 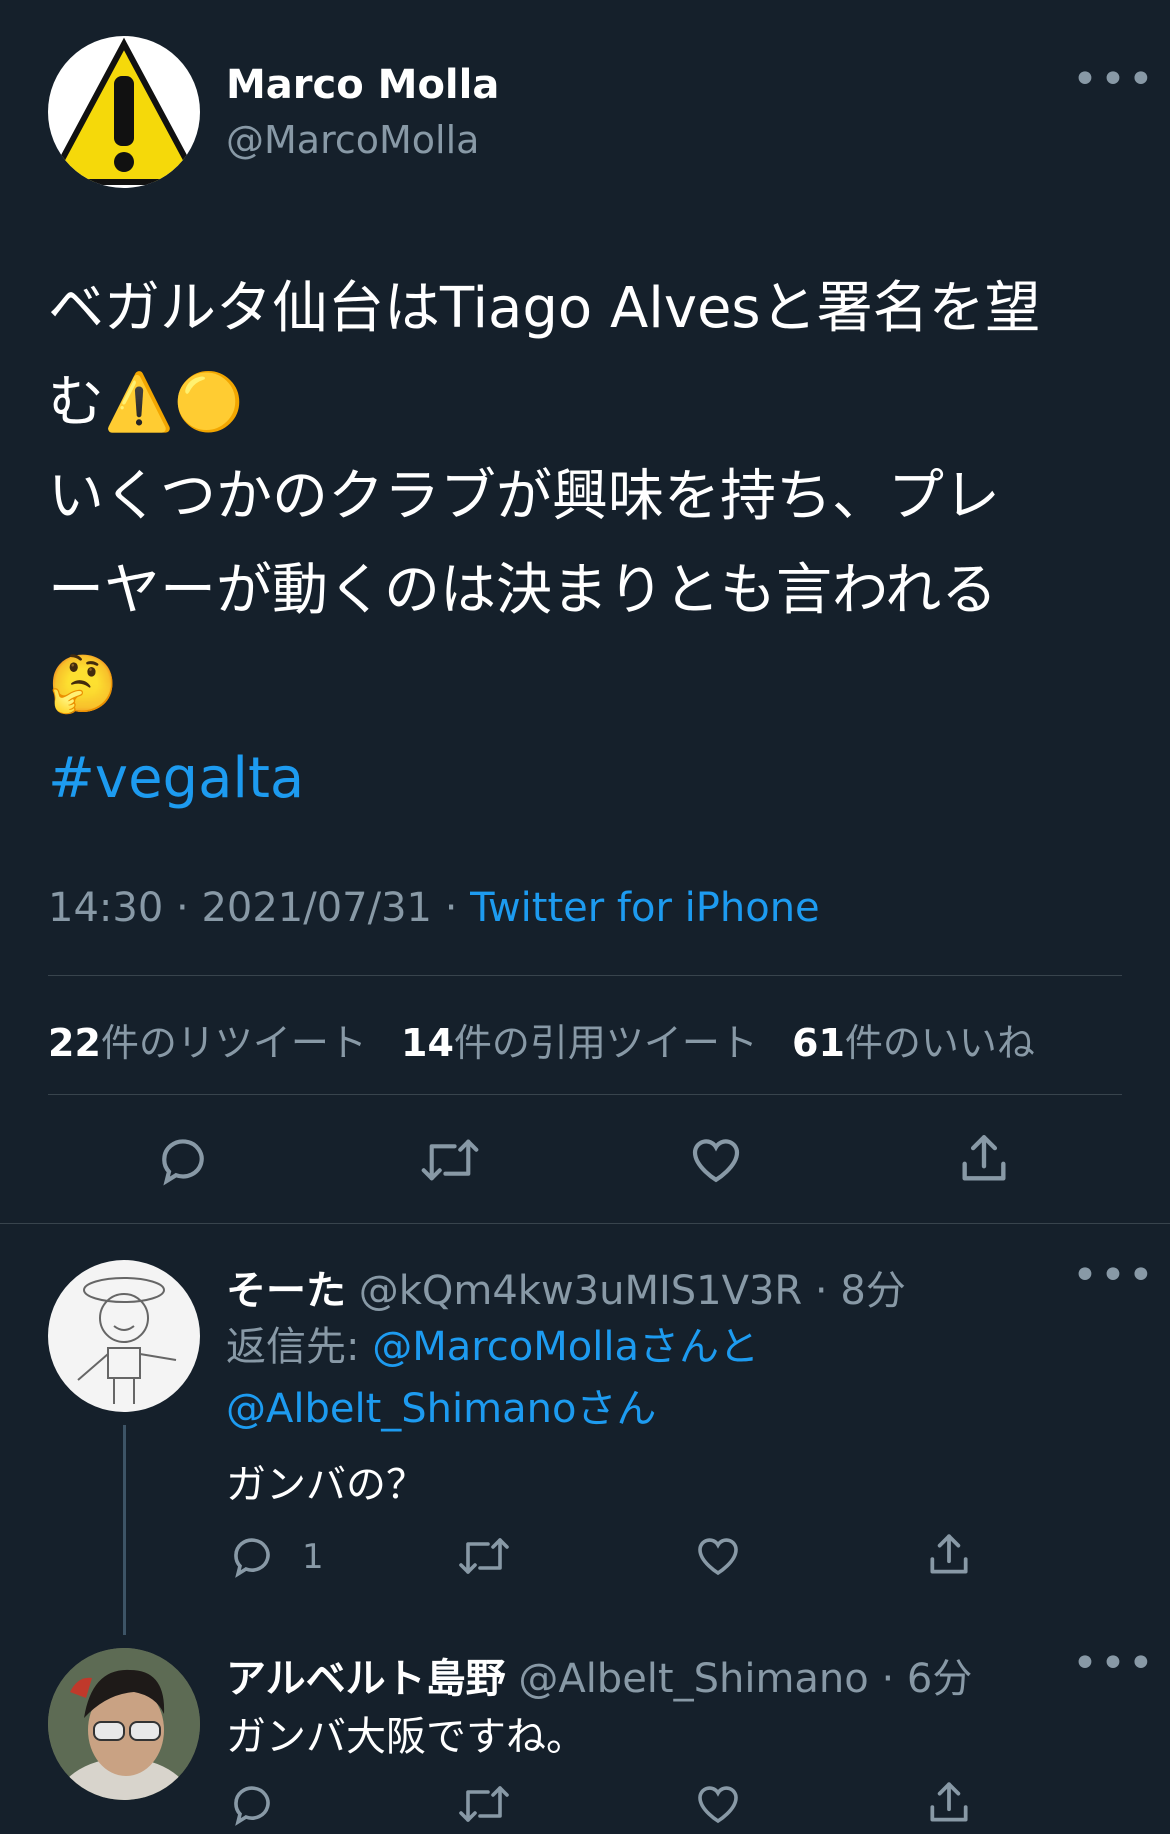 What do you see at coordinates (74, 1043) in the screenshot?
I see `retweets-count: 22` at bounding box center [74, 1043].